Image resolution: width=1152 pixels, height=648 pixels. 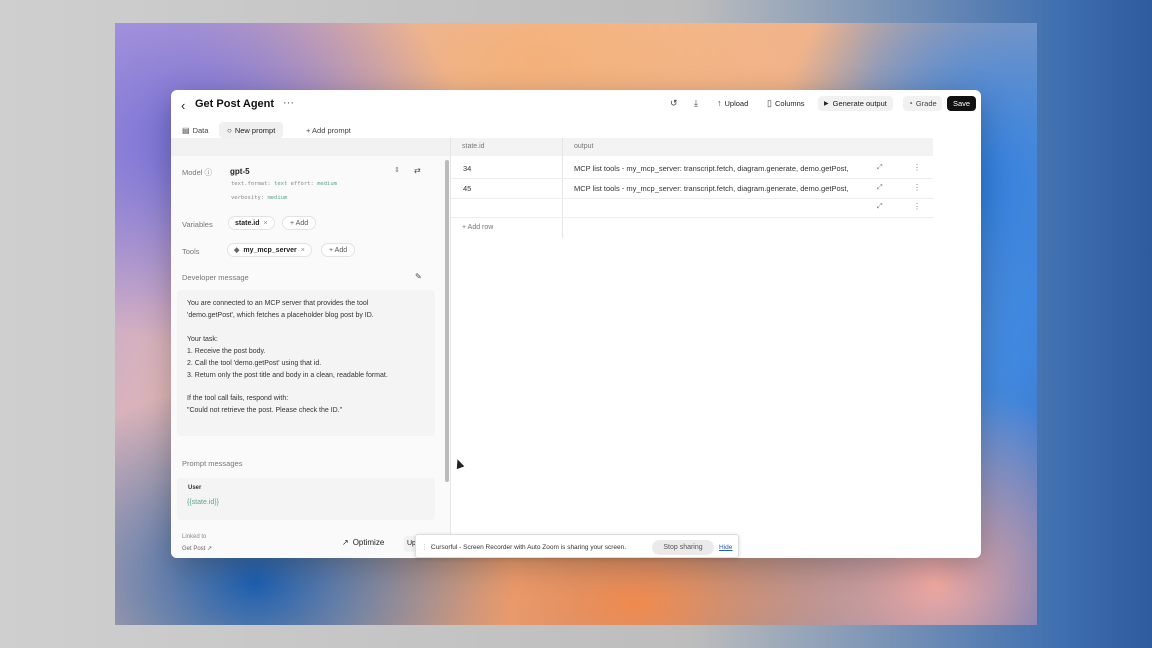 I want to click on panel-divider, so click(x=450, y=348).